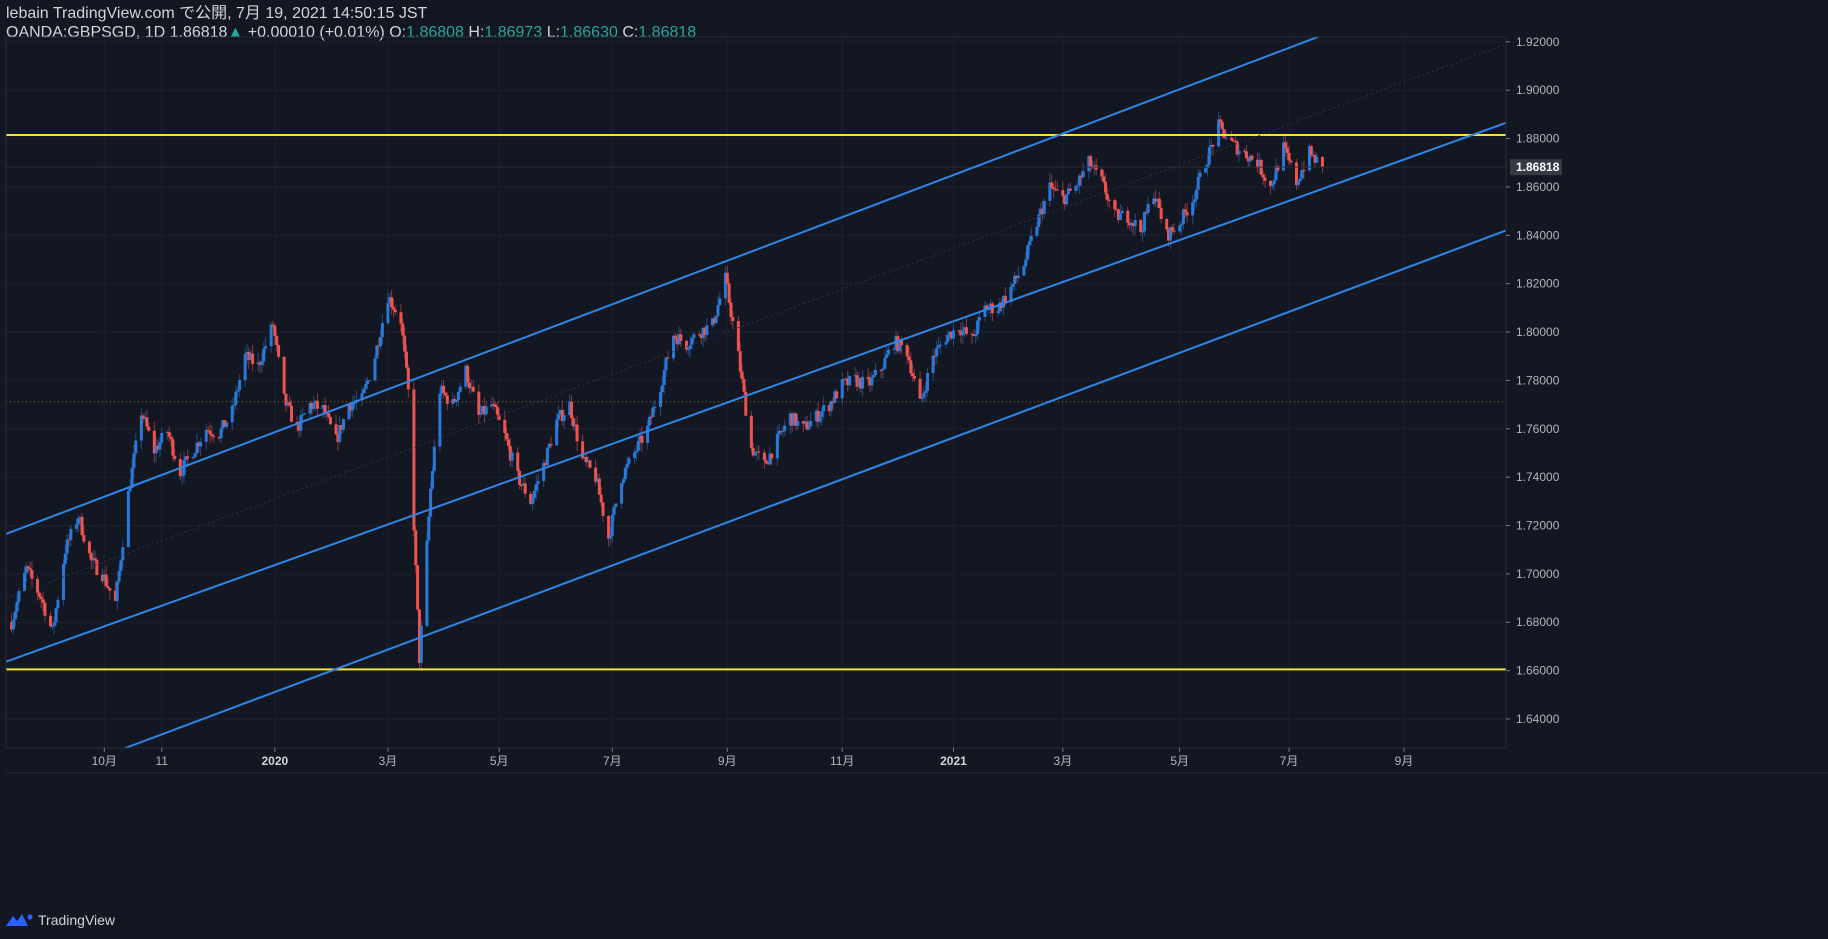 Image resolution: width=1828 pixels, height=939 pixels. What do you see at coordinates (1538, 380) in the screenshot?
I see `y-tick-label: 1.78000` at bounding box center [1538, 380].